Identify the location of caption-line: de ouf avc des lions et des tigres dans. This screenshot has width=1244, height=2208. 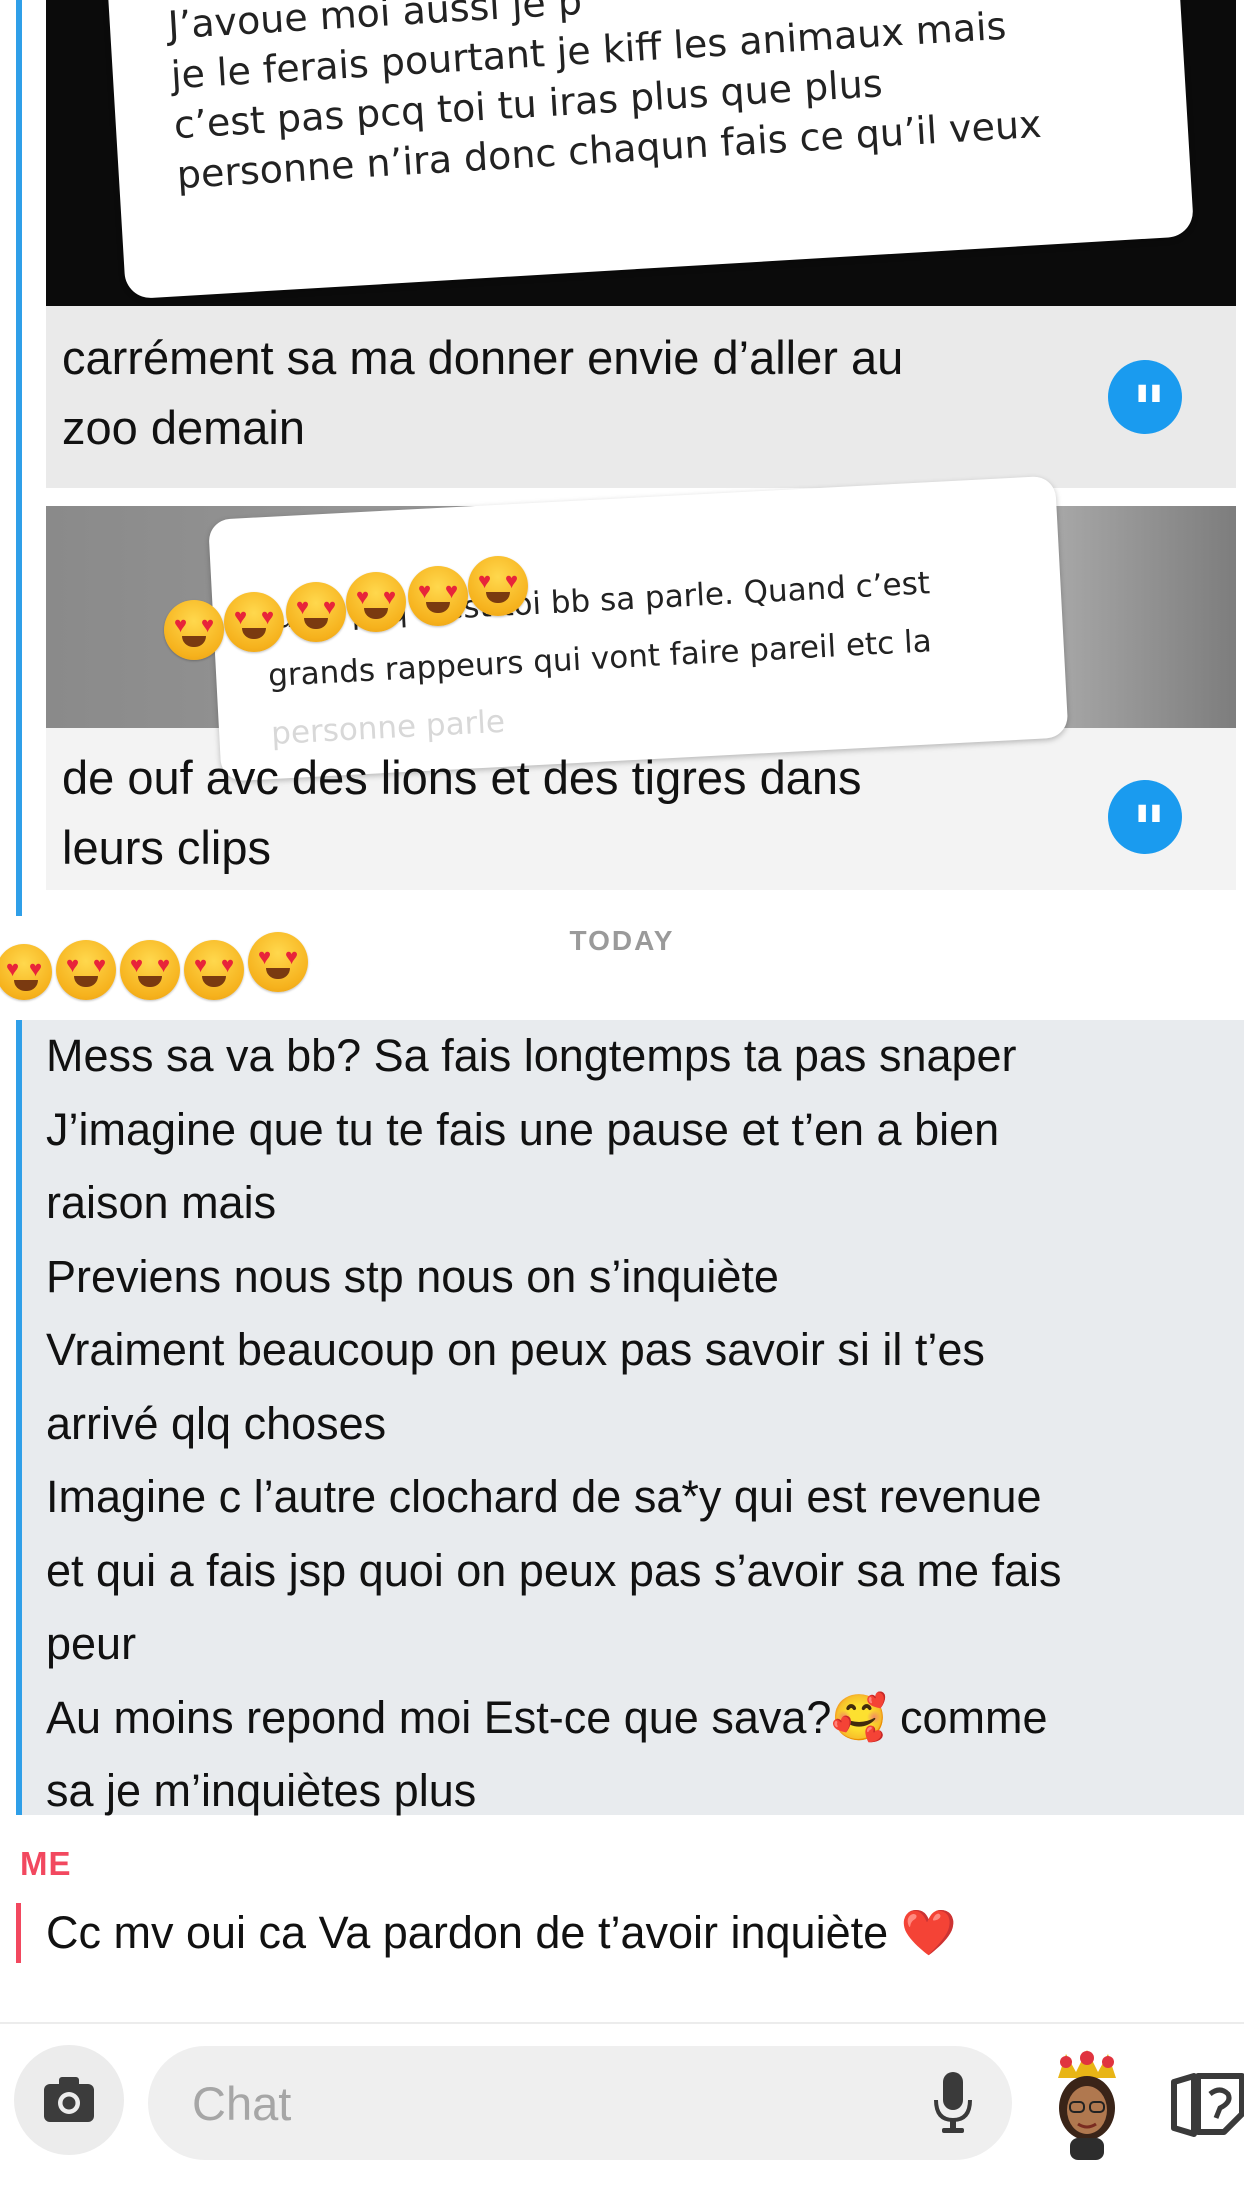
(462, 777).